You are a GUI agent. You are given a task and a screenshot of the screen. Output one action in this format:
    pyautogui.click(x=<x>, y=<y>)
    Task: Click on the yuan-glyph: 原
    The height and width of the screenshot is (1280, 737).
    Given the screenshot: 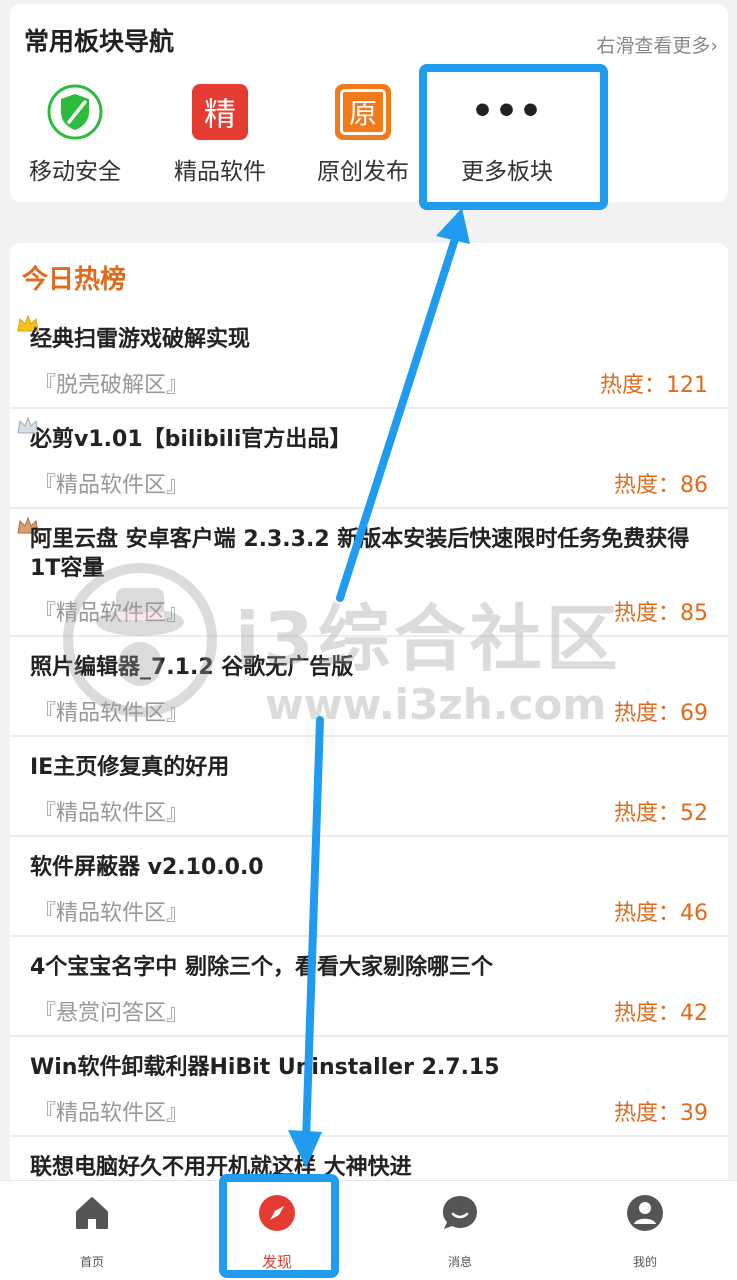 What is the action you would take?
    pyautogui.click(x=363, y=112)
    